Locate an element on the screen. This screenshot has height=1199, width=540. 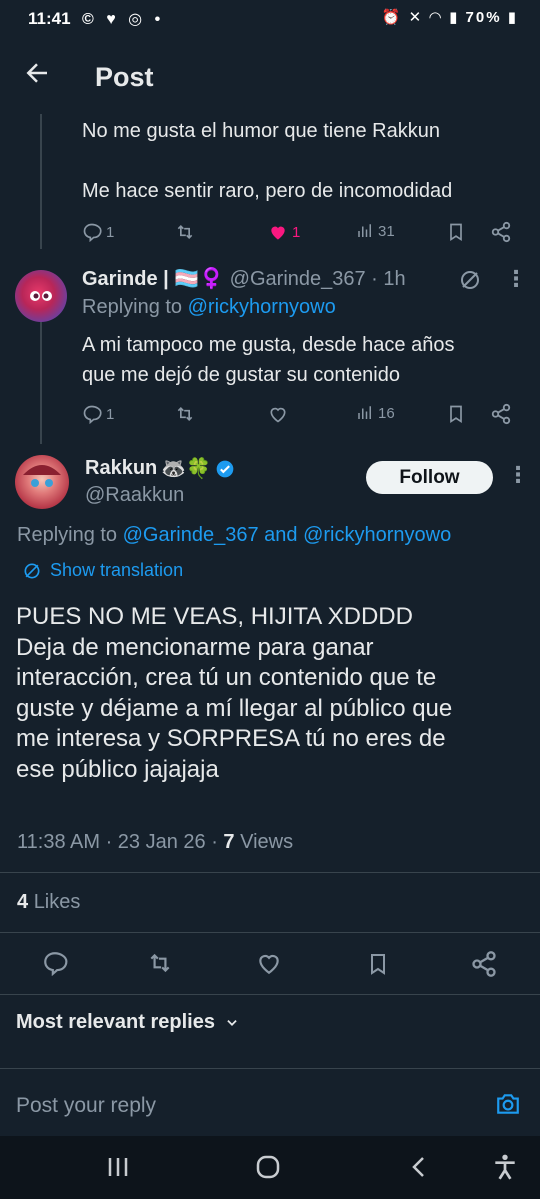
reply2-text-line2: que me dejó de gustar su contenido is located at coordinates (241, 375).